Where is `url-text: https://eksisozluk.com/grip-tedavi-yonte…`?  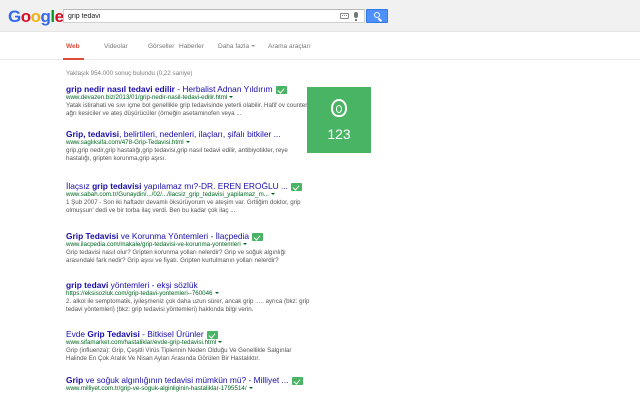 url-text: https://eksisozluk.com/grip-tedavi-yonte… is located at coordinates (139, 293).